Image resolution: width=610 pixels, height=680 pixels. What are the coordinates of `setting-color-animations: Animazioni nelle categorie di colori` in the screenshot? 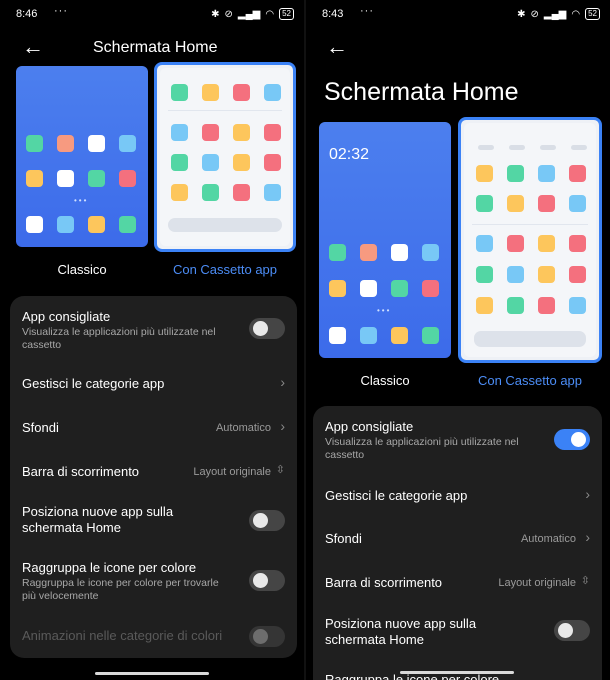 It's located at (153, 636).